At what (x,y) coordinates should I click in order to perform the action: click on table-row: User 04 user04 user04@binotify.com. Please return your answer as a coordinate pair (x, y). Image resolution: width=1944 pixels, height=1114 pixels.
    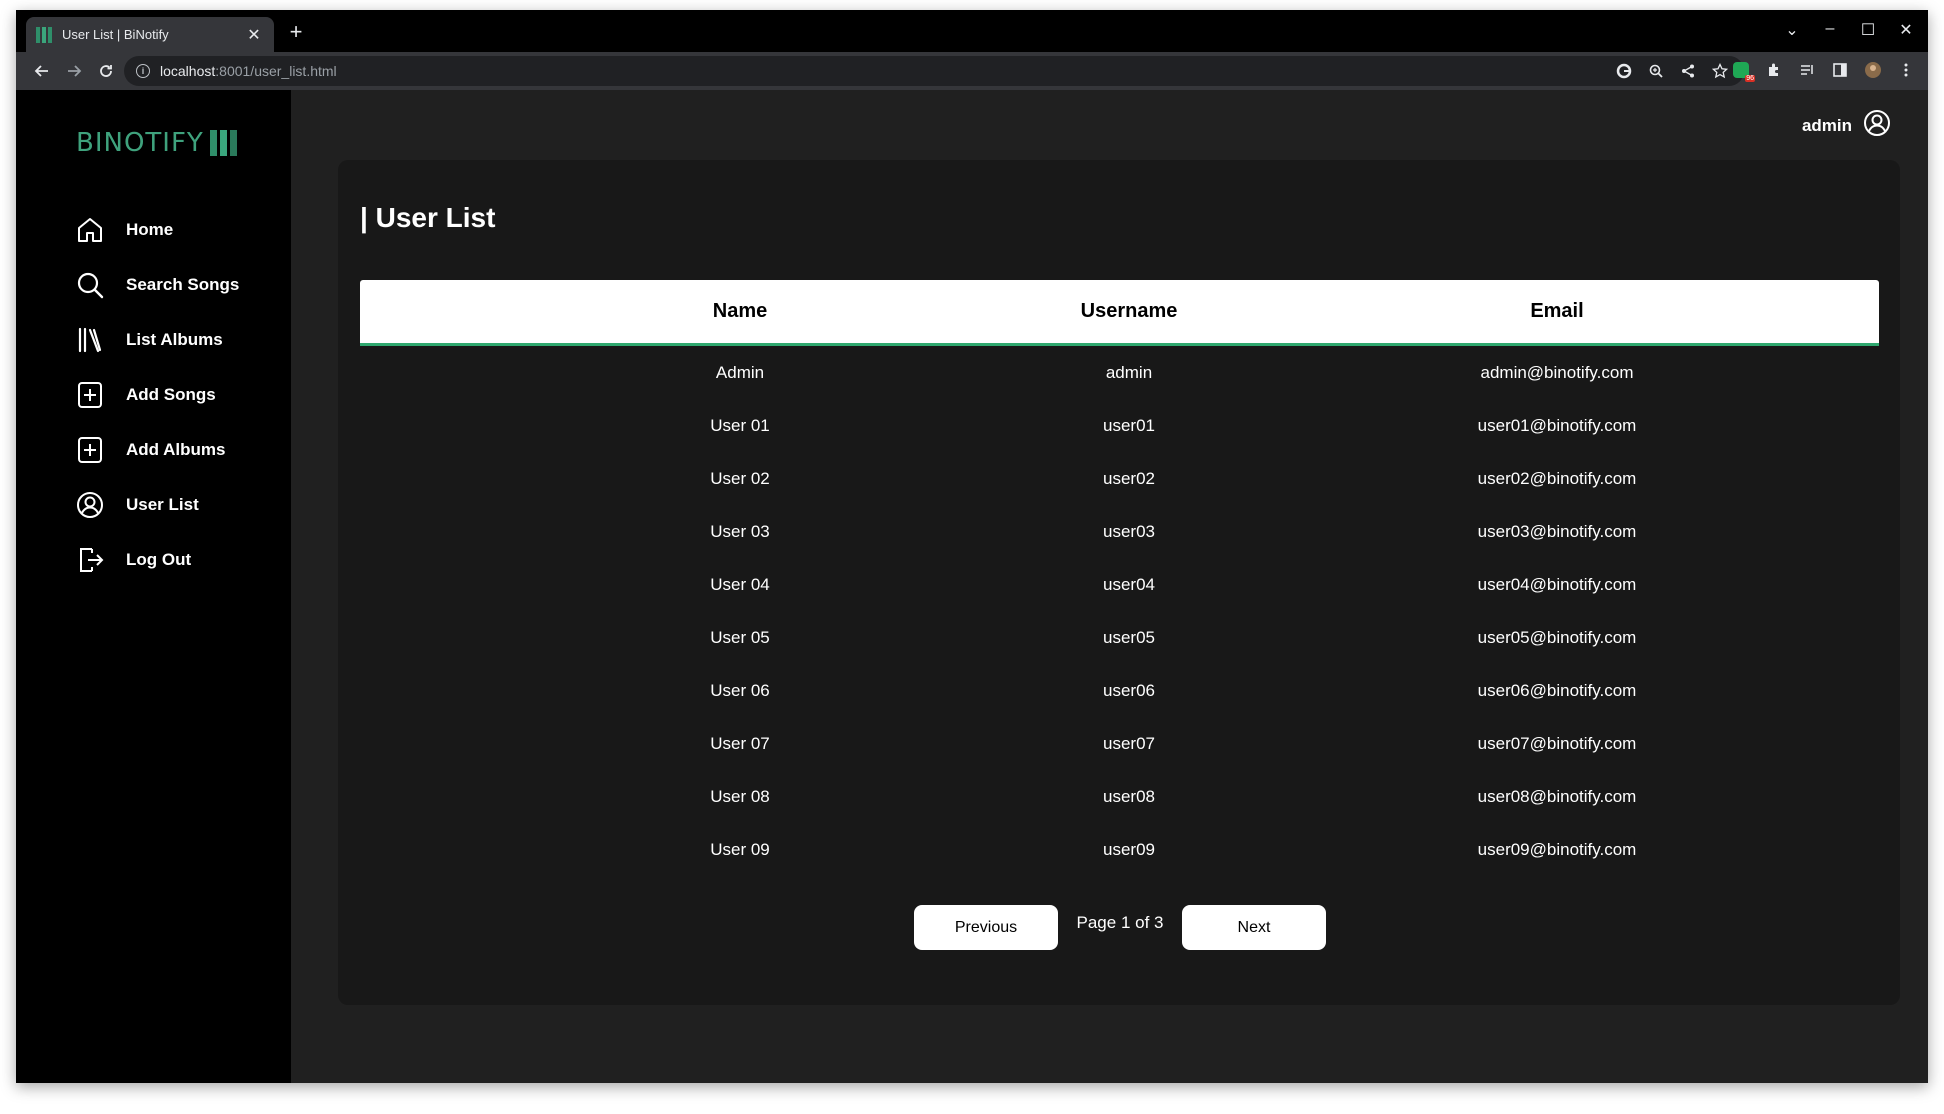
    Looking at the image, I should click on (1119, 584).